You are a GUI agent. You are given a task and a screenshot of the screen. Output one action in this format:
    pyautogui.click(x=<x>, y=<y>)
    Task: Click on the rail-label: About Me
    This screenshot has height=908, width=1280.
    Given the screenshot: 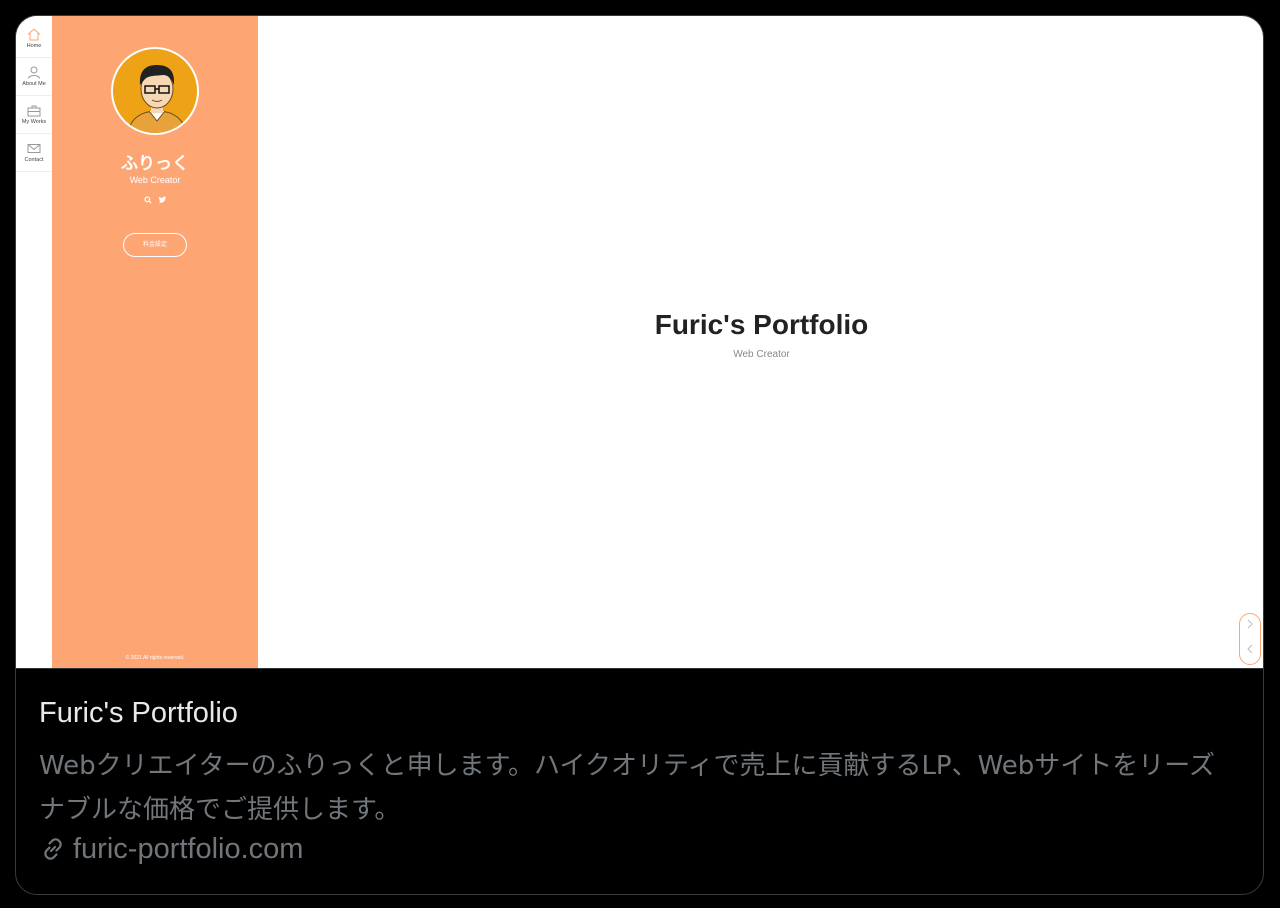 What is the action you would take?
    pyautogui.click(x=34, y=84)
    